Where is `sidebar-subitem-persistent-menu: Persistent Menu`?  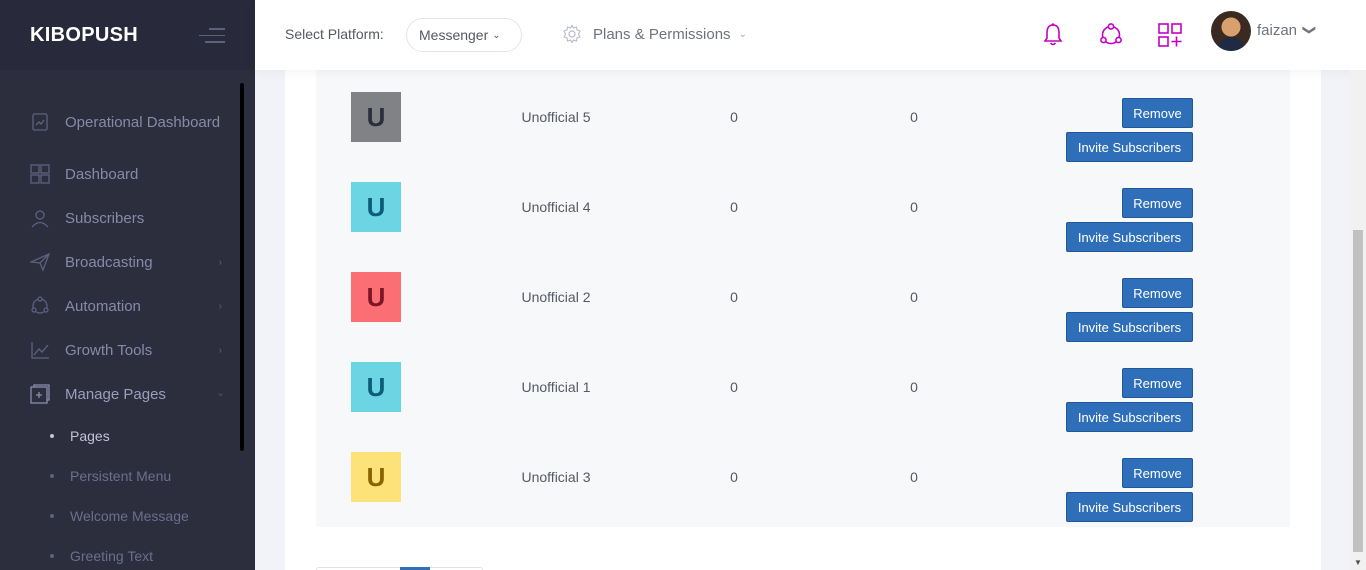
sidebar-subitem-persistent-menu: Persistent Menu is located at coordinates (120, 476).